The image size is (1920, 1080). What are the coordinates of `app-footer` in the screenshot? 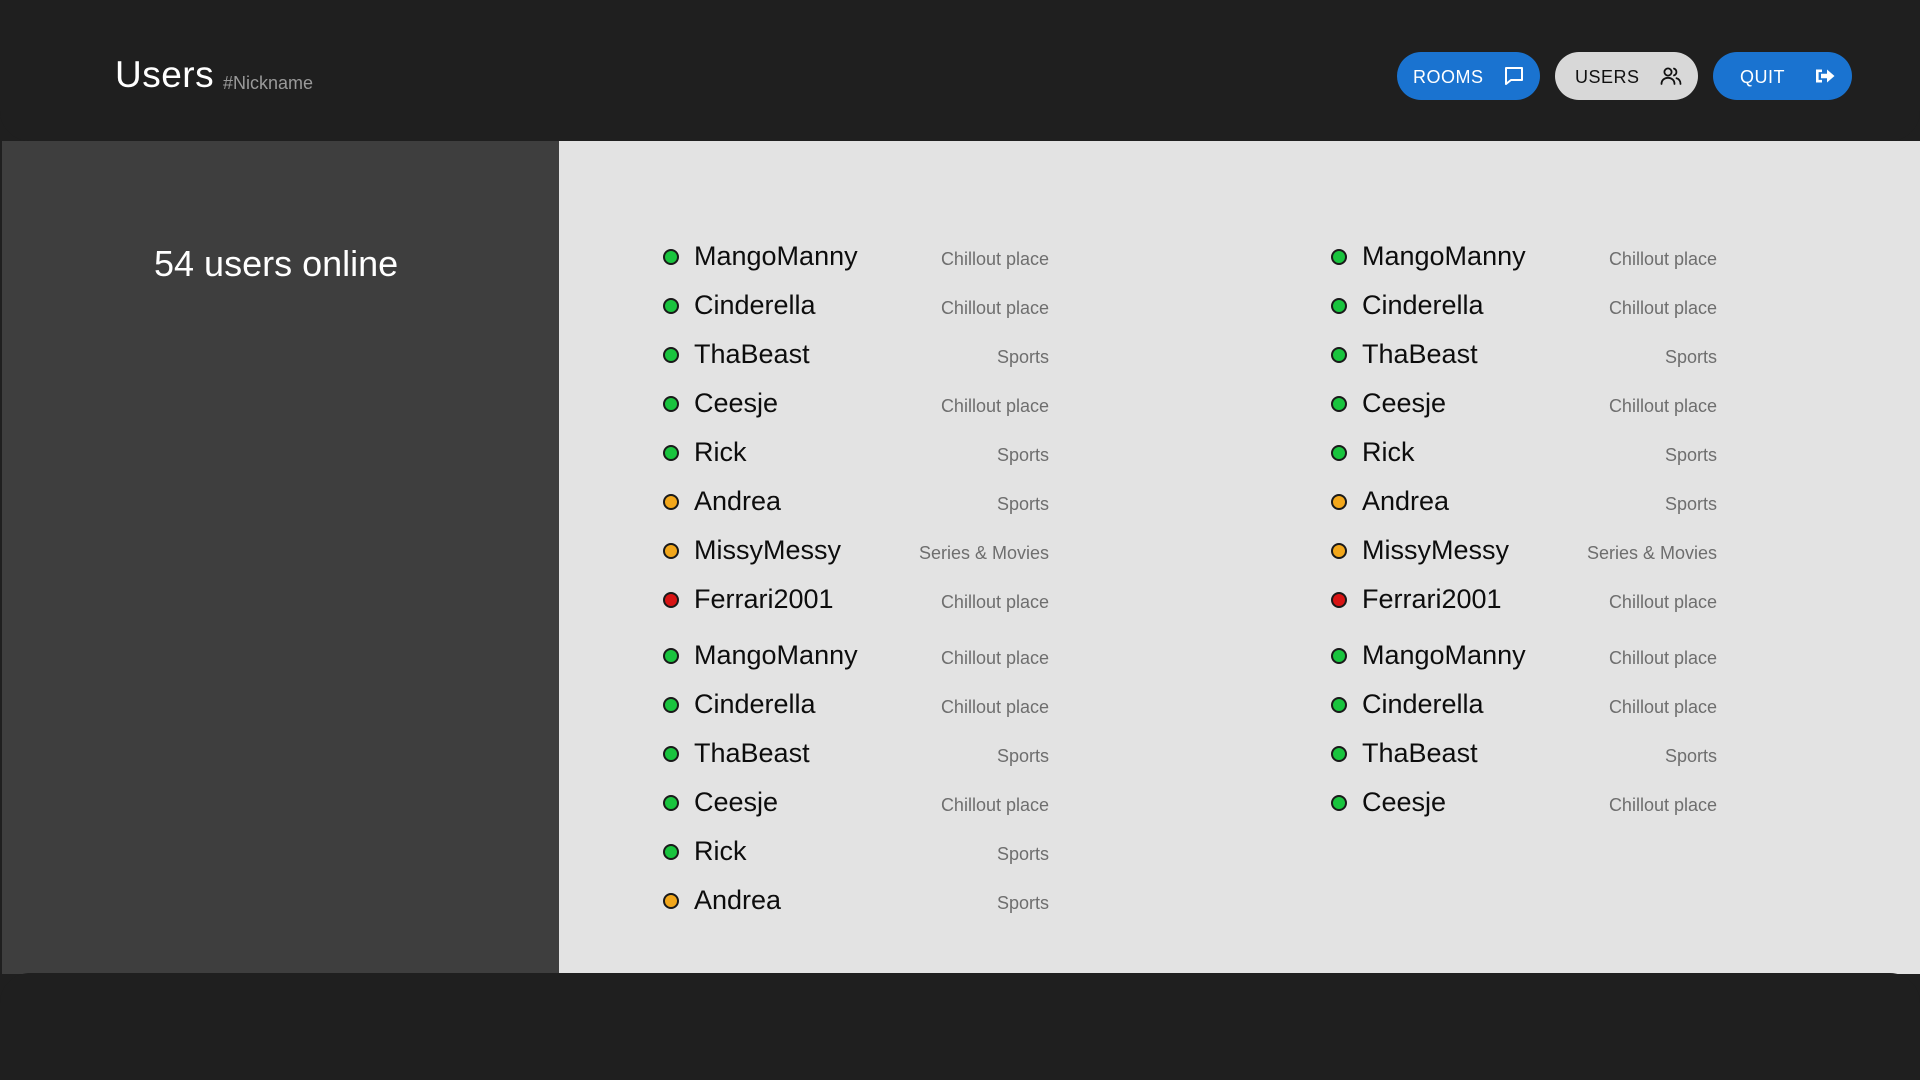 It's located at (960, 1026).